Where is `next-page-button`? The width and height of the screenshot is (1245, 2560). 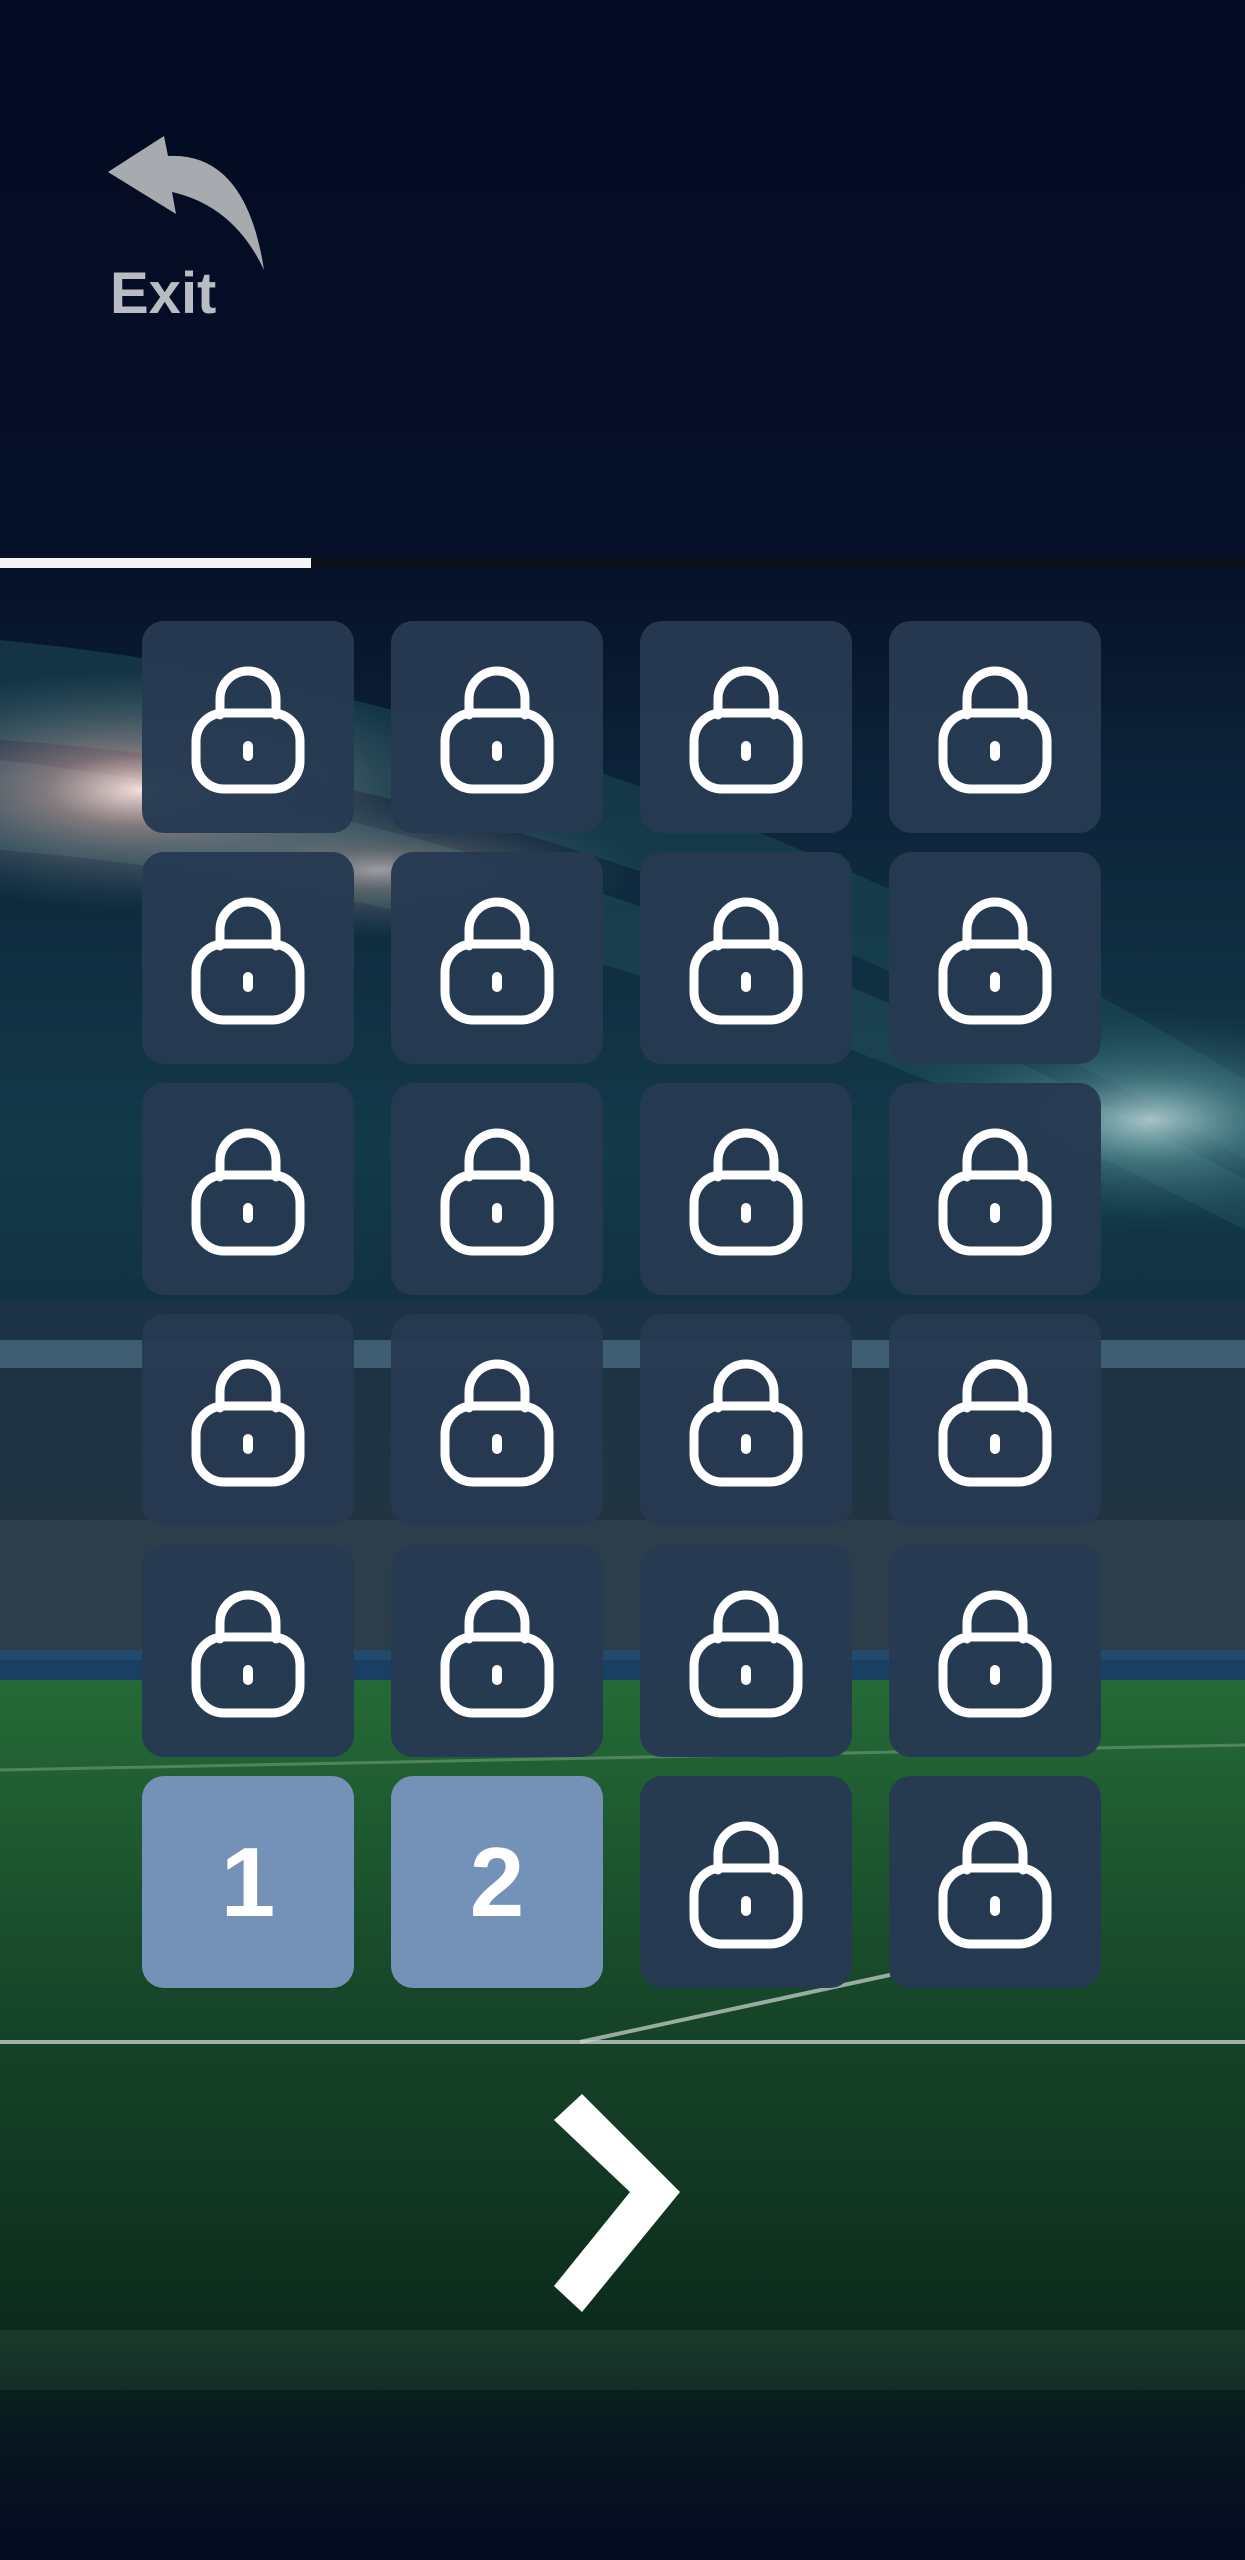 next-page-button is located at coordinates (618, 2202).